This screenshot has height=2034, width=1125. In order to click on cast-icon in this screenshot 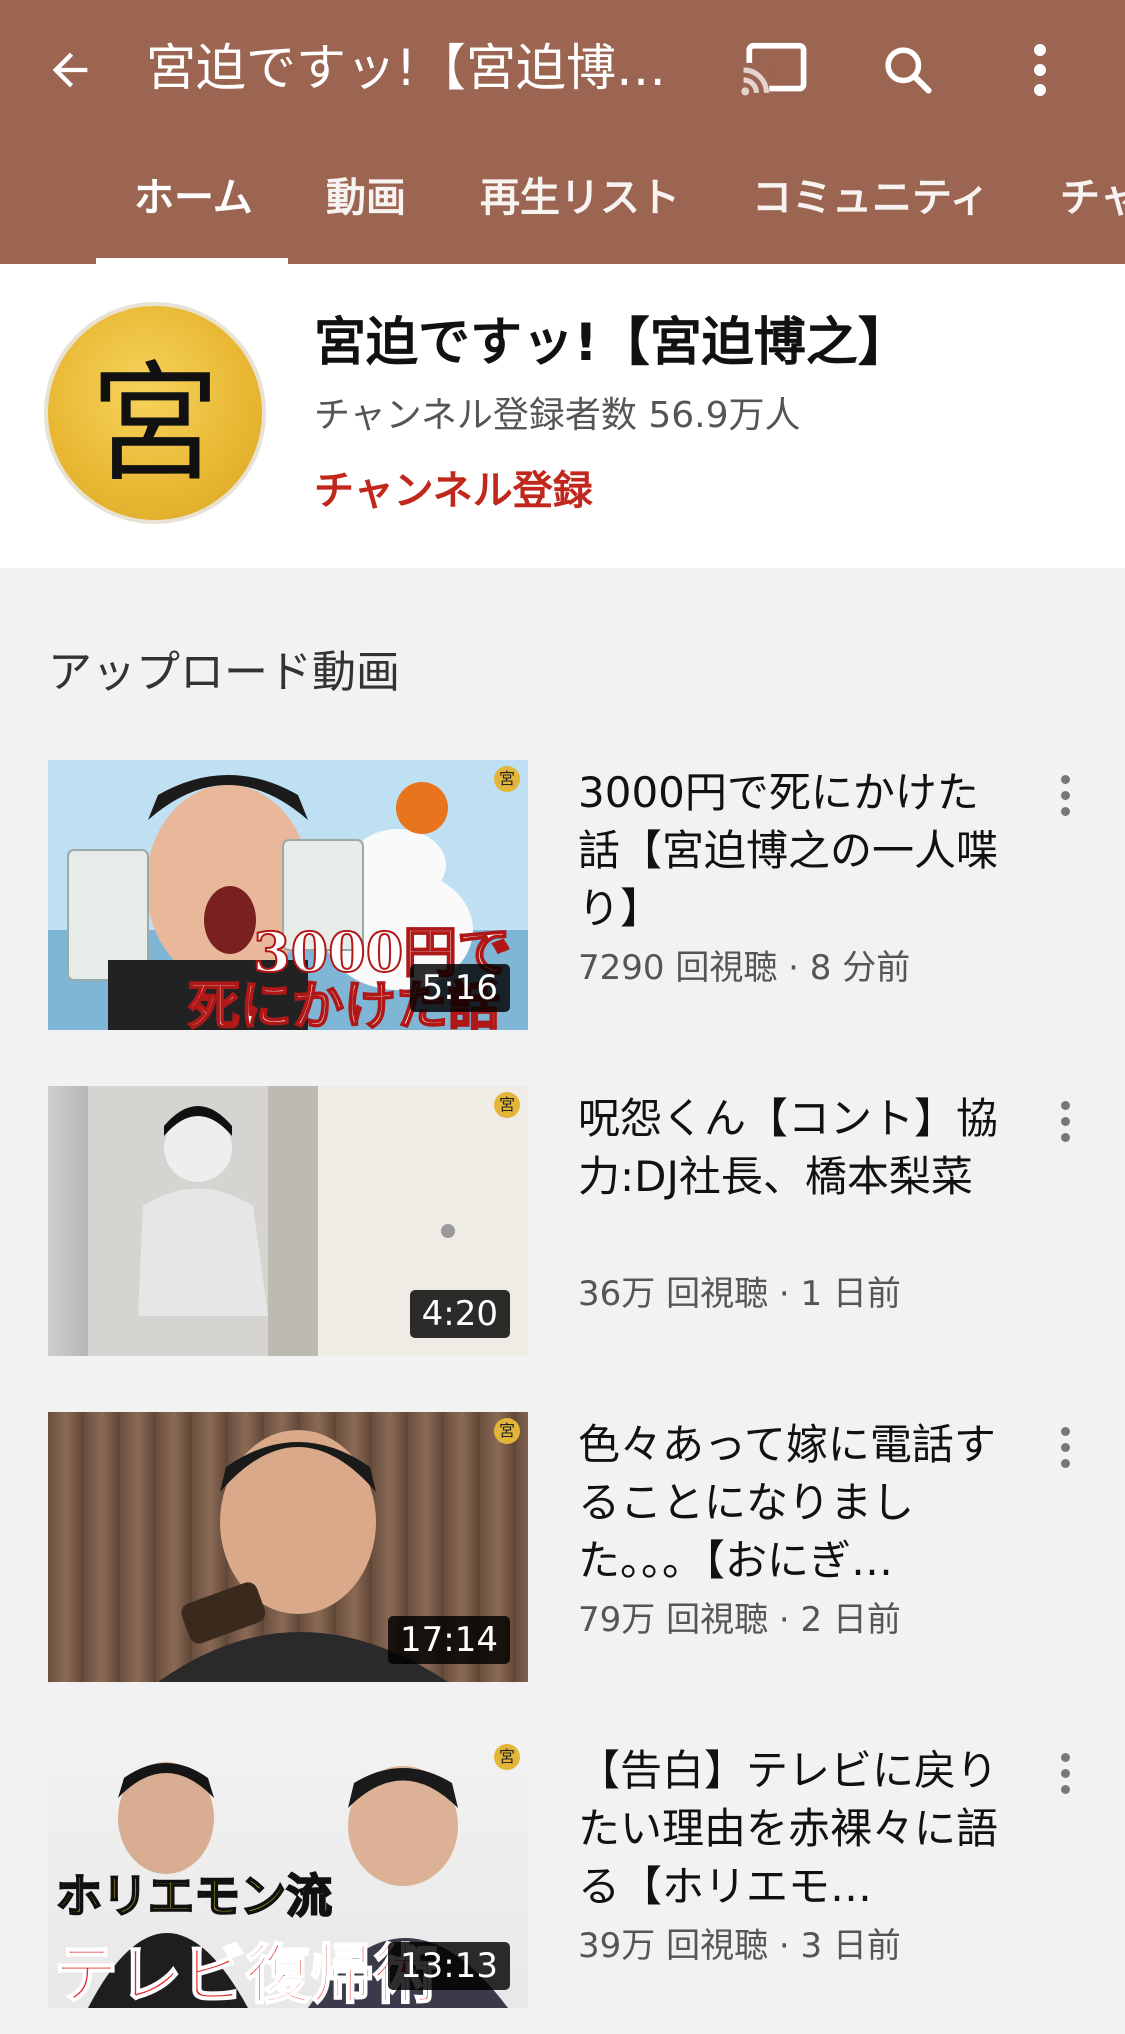, I will do `click(773, 70)`.